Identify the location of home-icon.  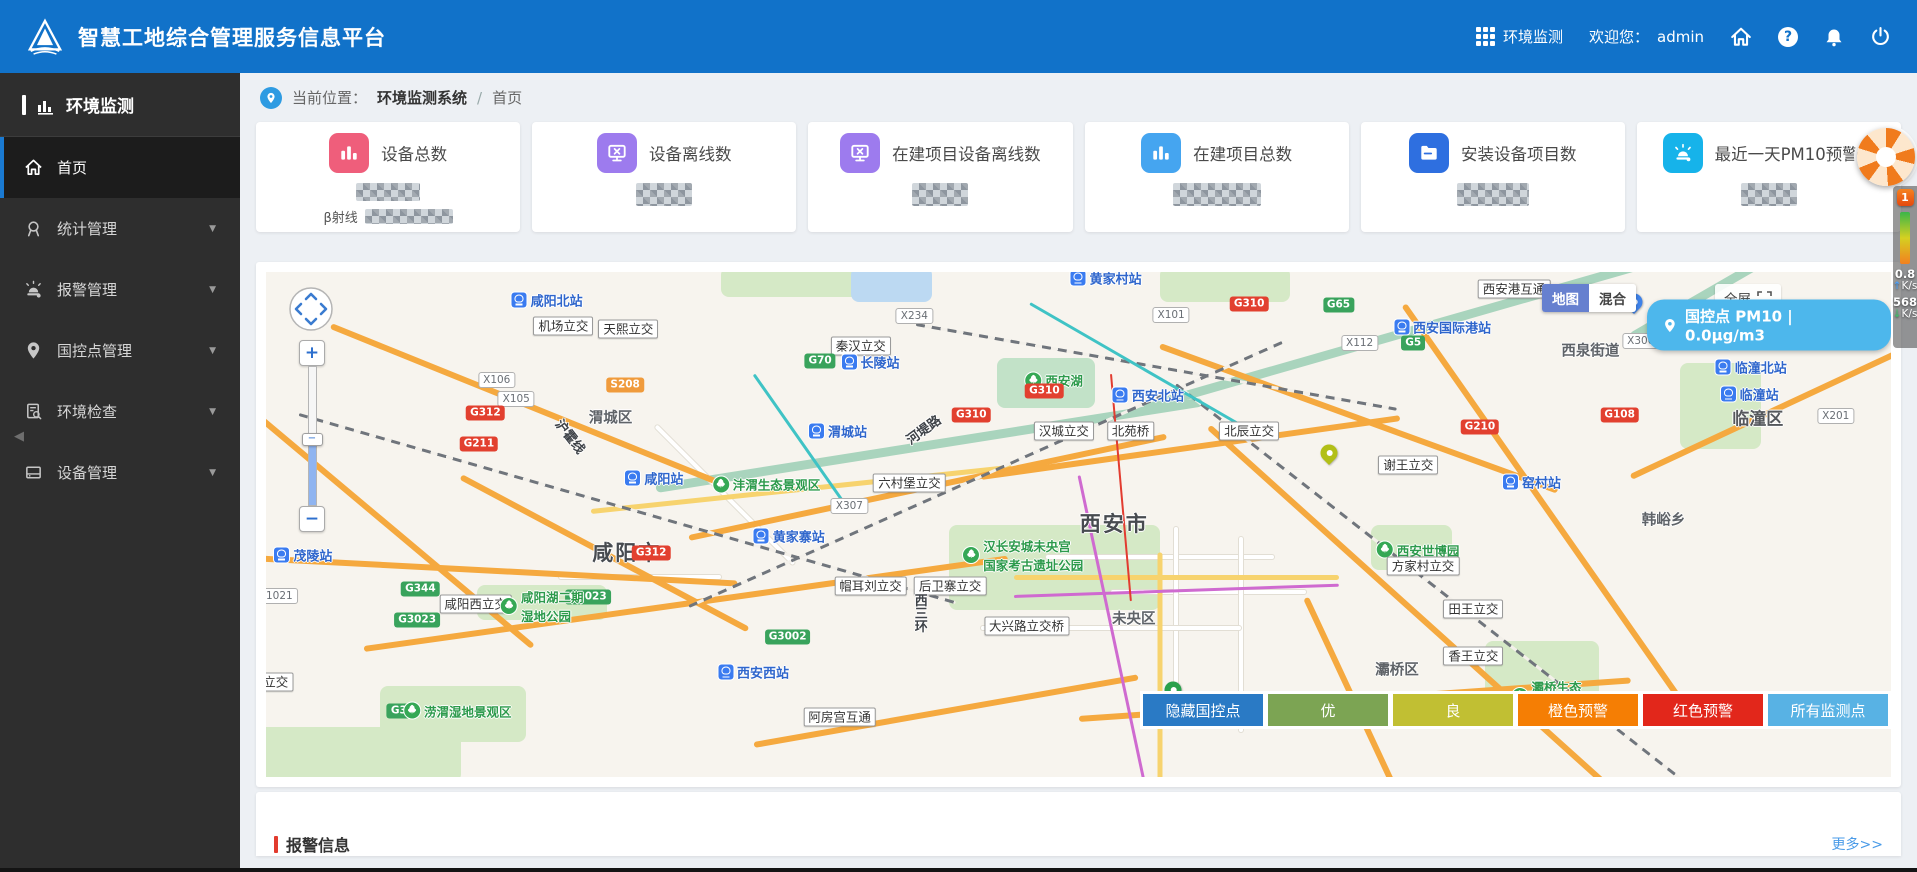
(1741, 36).